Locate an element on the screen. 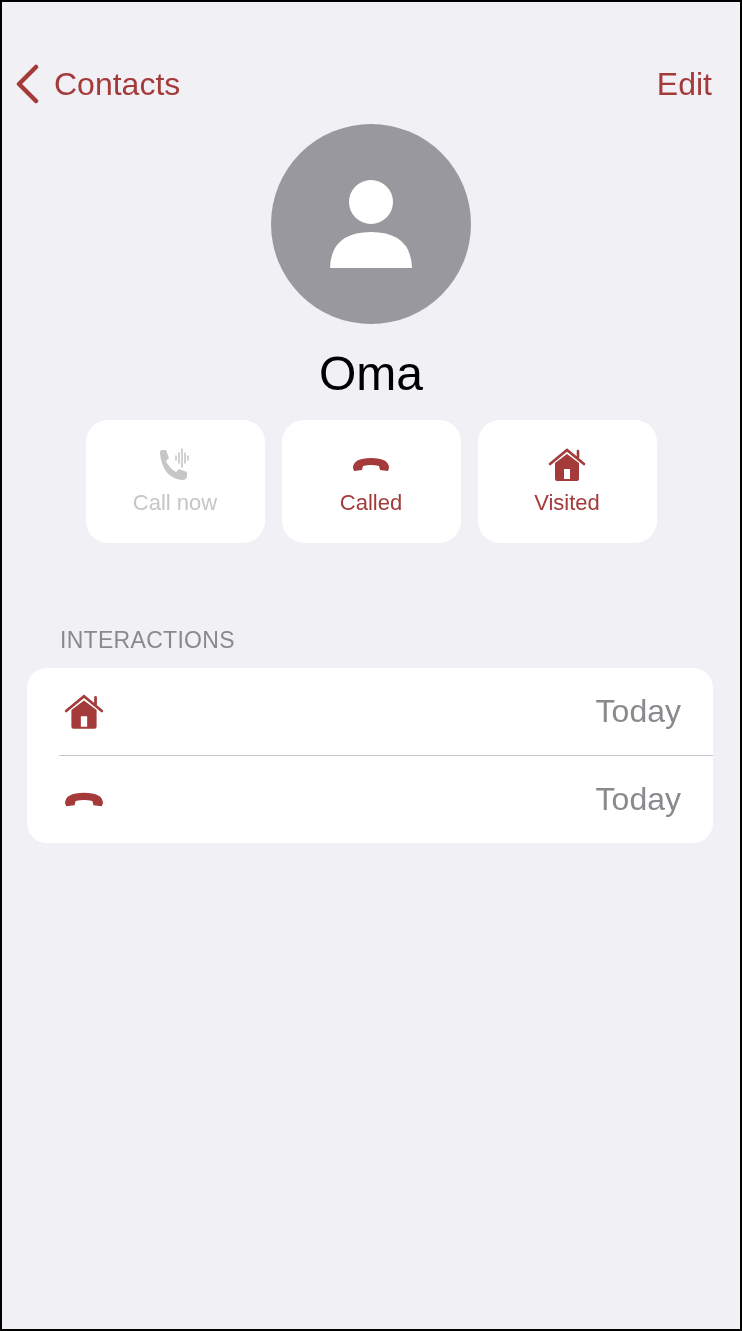  back-button: Contacts is located at coordinates (97, 84).